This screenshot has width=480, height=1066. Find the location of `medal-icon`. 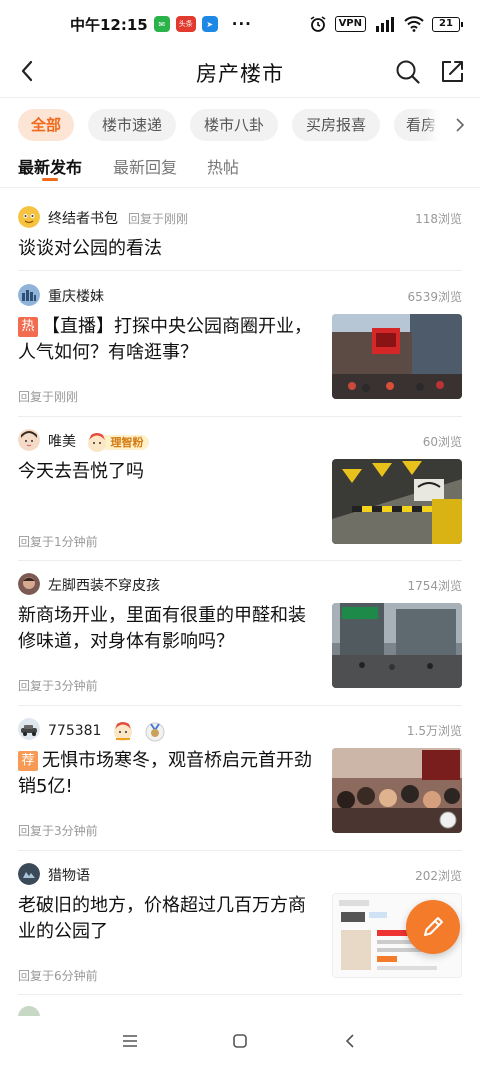

medal-icon is located at coordinates (122, 731).